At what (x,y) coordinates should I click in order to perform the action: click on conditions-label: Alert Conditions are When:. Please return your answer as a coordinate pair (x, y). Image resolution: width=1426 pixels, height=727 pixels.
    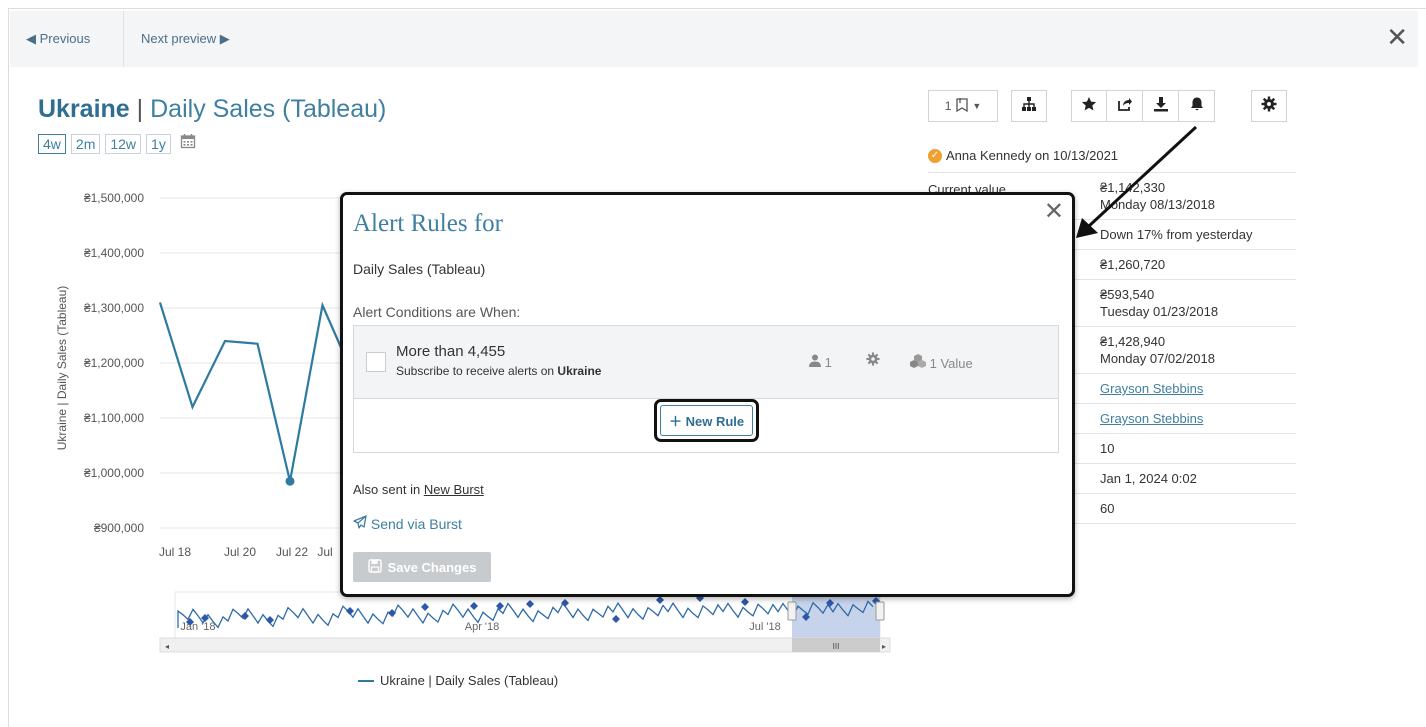
    Looking at the image, I should click on (437, 312).